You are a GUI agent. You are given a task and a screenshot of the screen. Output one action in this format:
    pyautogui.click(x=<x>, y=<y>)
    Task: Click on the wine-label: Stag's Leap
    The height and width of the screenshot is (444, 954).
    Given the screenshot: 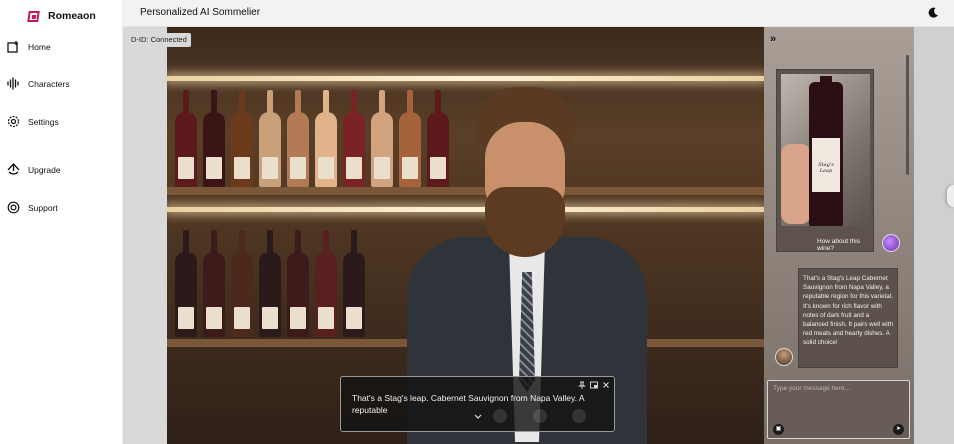 What is the action you would take?
    pyautogui.click(x=826, y=165)
    